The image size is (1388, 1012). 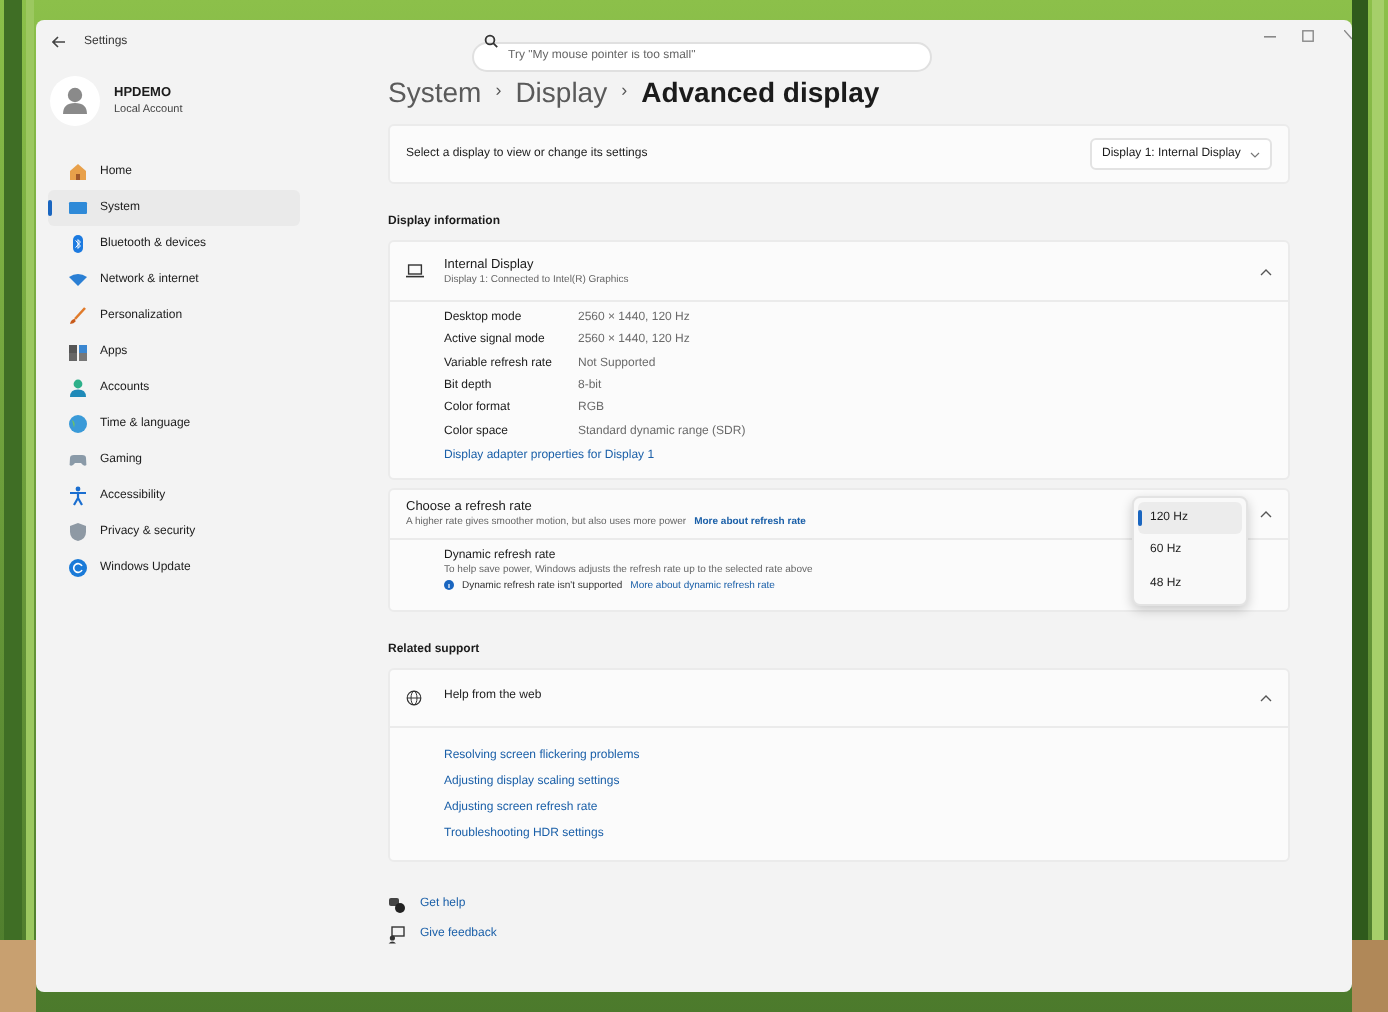 What do you see at coordinates (75, 100) in the screenshot?
I see `avatar-icon` at bounding box center [75, 100].